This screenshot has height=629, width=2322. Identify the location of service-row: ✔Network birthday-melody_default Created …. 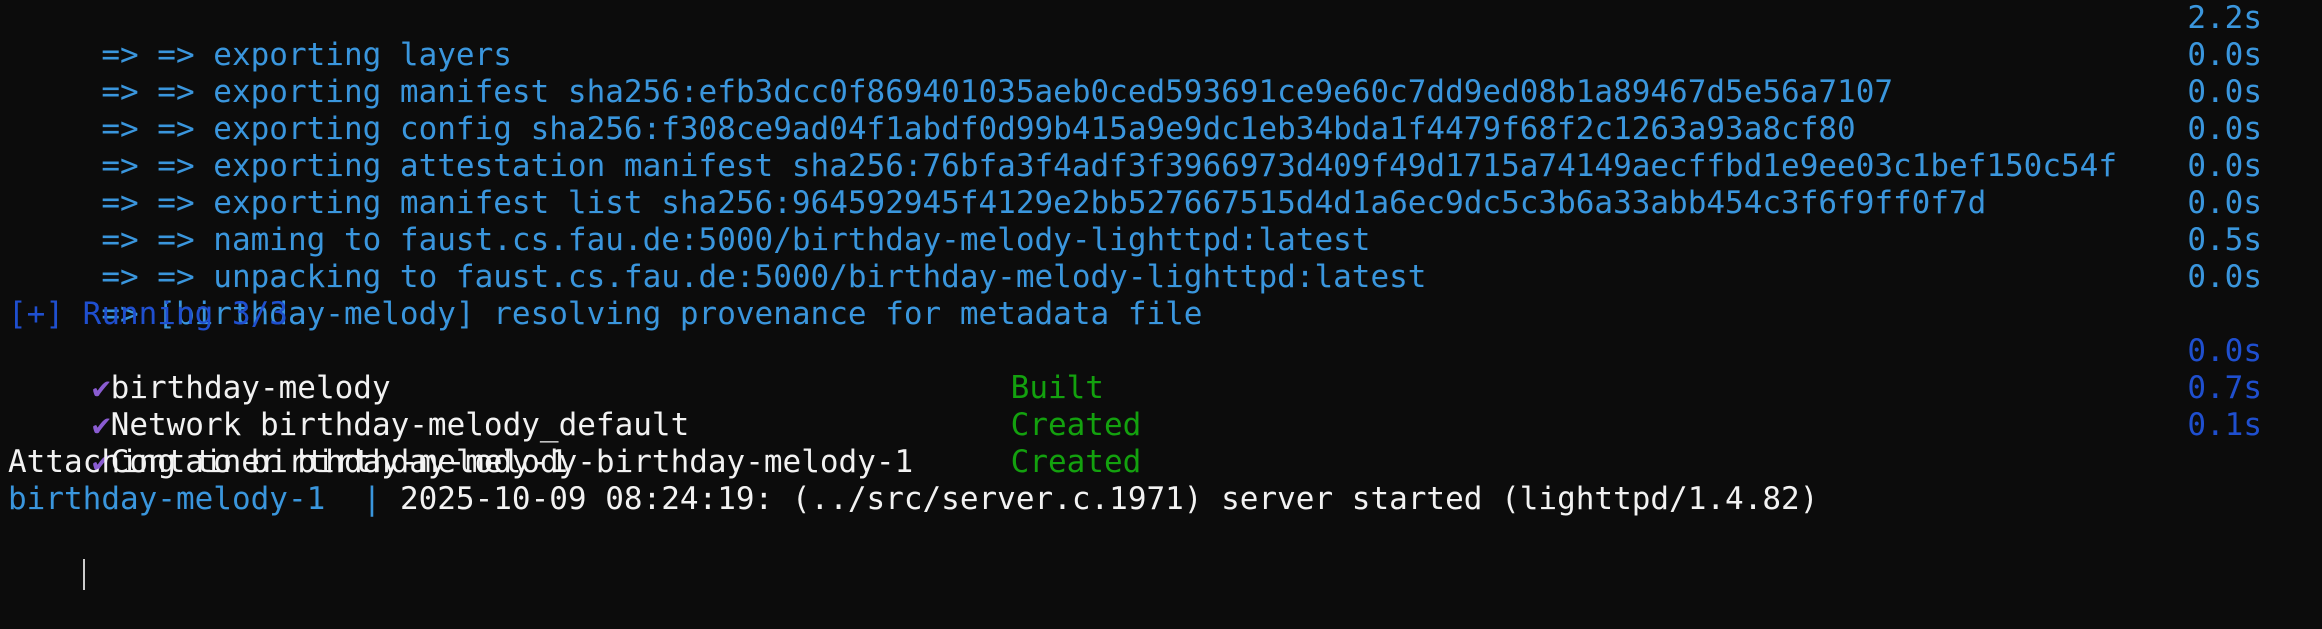
(1161, 406).